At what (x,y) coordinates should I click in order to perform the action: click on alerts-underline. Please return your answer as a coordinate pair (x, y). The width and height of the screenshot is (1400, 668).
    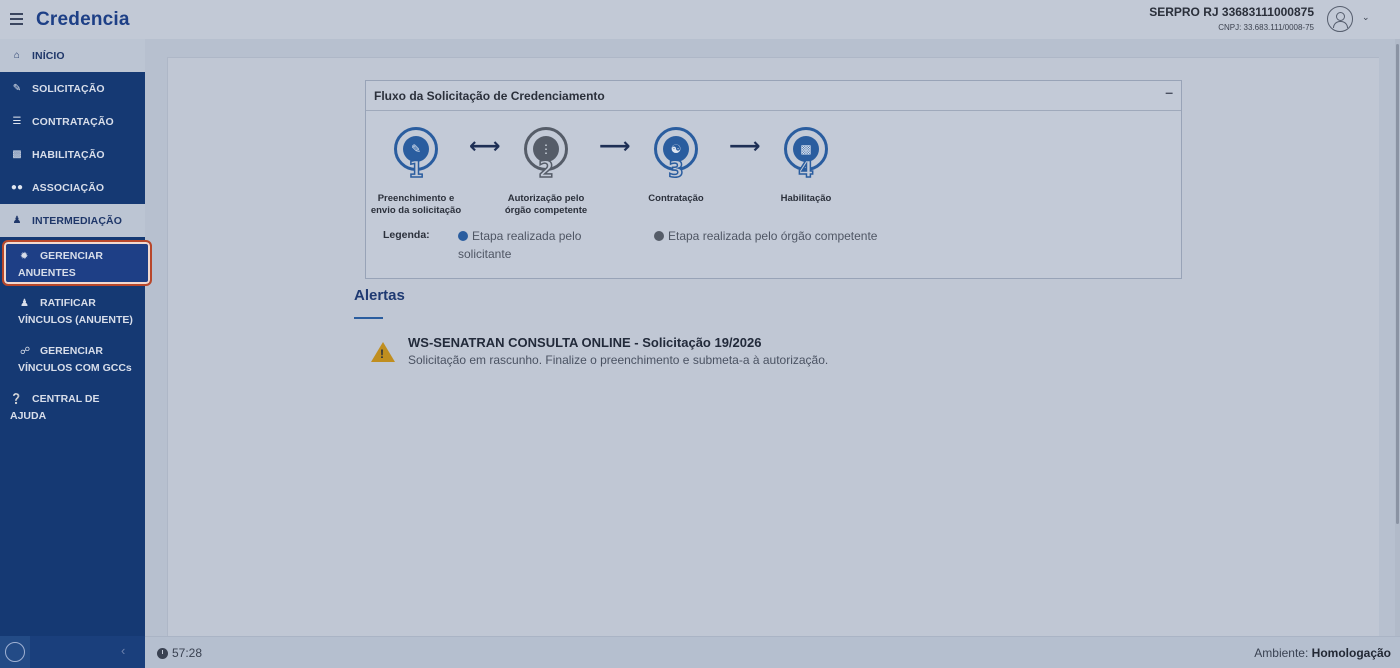
    Looking at the image, I should click on (368, 318).